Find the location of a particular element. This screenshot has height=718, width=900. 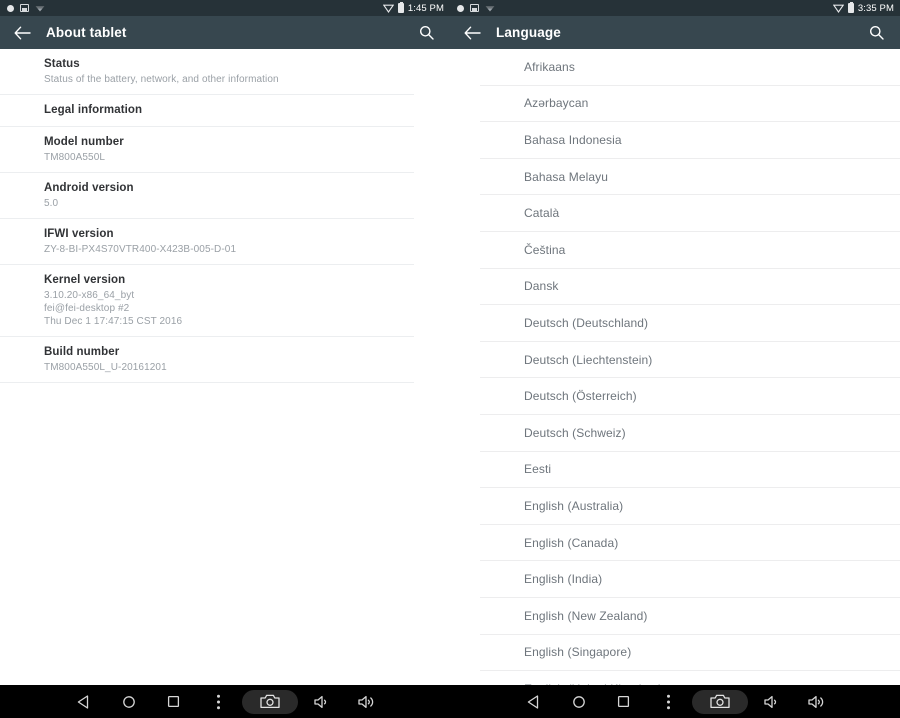

about-row-title: IFWI version is located at coordinates (79, 234).